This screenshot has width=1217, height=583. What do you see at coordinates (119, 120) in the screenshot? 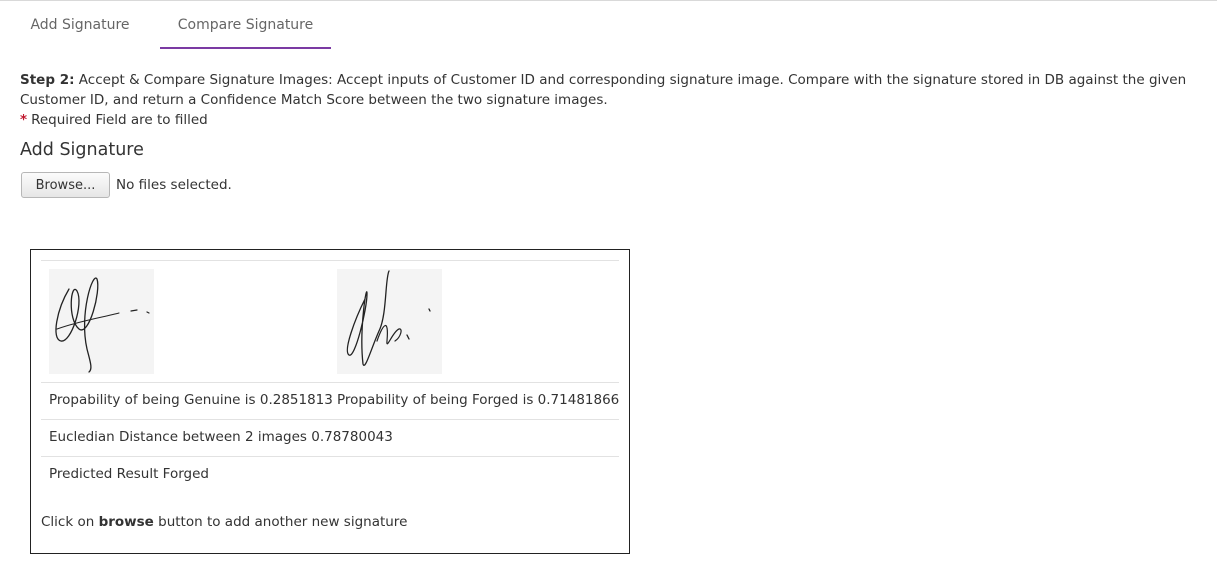
I see `required-text: Required Field are to filled` at bounding box center [119, 120].